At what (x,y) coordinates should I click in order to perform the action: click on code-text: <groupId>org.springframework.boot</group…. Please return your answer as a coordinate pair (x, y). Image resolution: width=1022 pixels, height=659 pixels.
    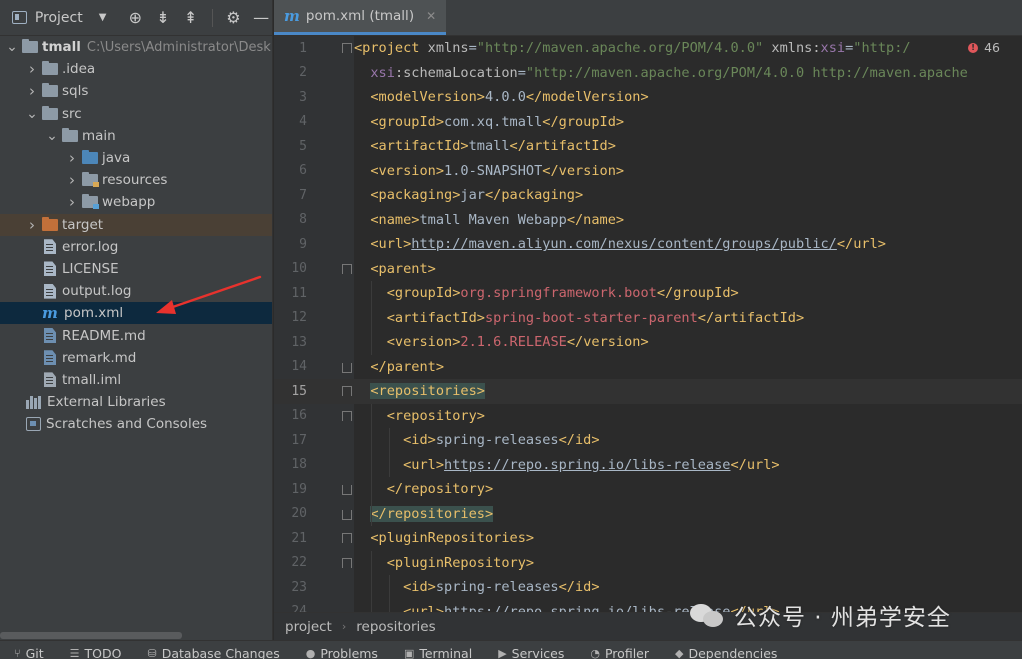
    Looking at the image, I should click on (562, 293).